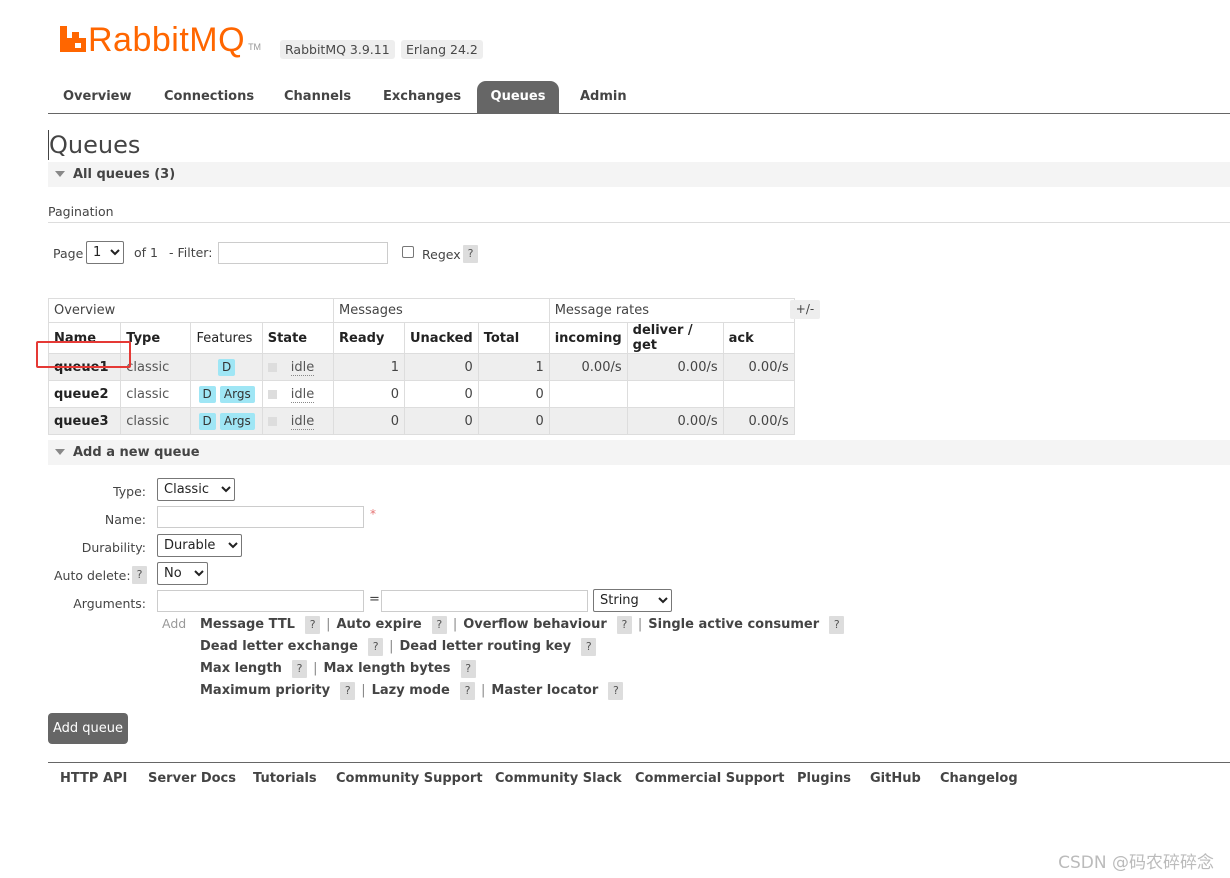  What do you see at coordinates (209, 97) in the screenshot?
I see `tab-connections: Connections` at bounding box center [209, 97].